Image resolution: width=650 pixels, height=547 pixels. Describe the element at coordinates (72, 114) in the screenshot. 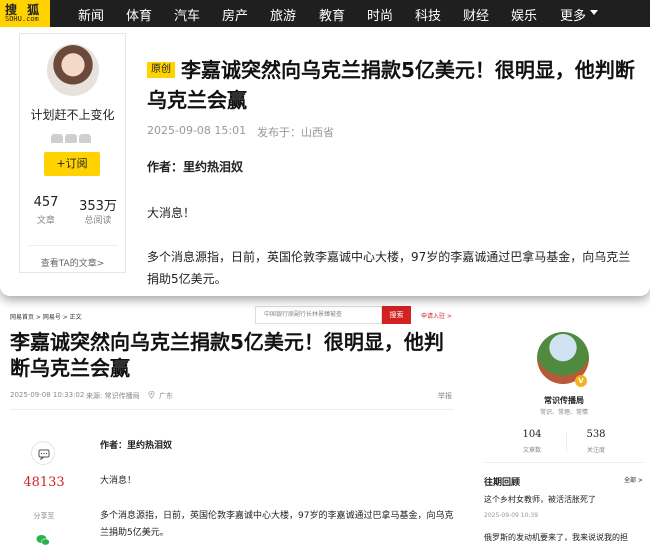

I see `author-name: 计划赶不上变化` at that location.